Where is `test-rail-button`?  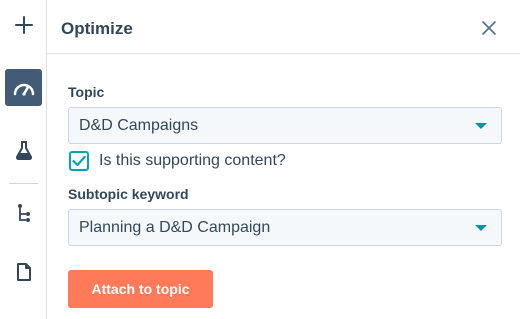 test-rail-button is located at coordinates (23, 149).